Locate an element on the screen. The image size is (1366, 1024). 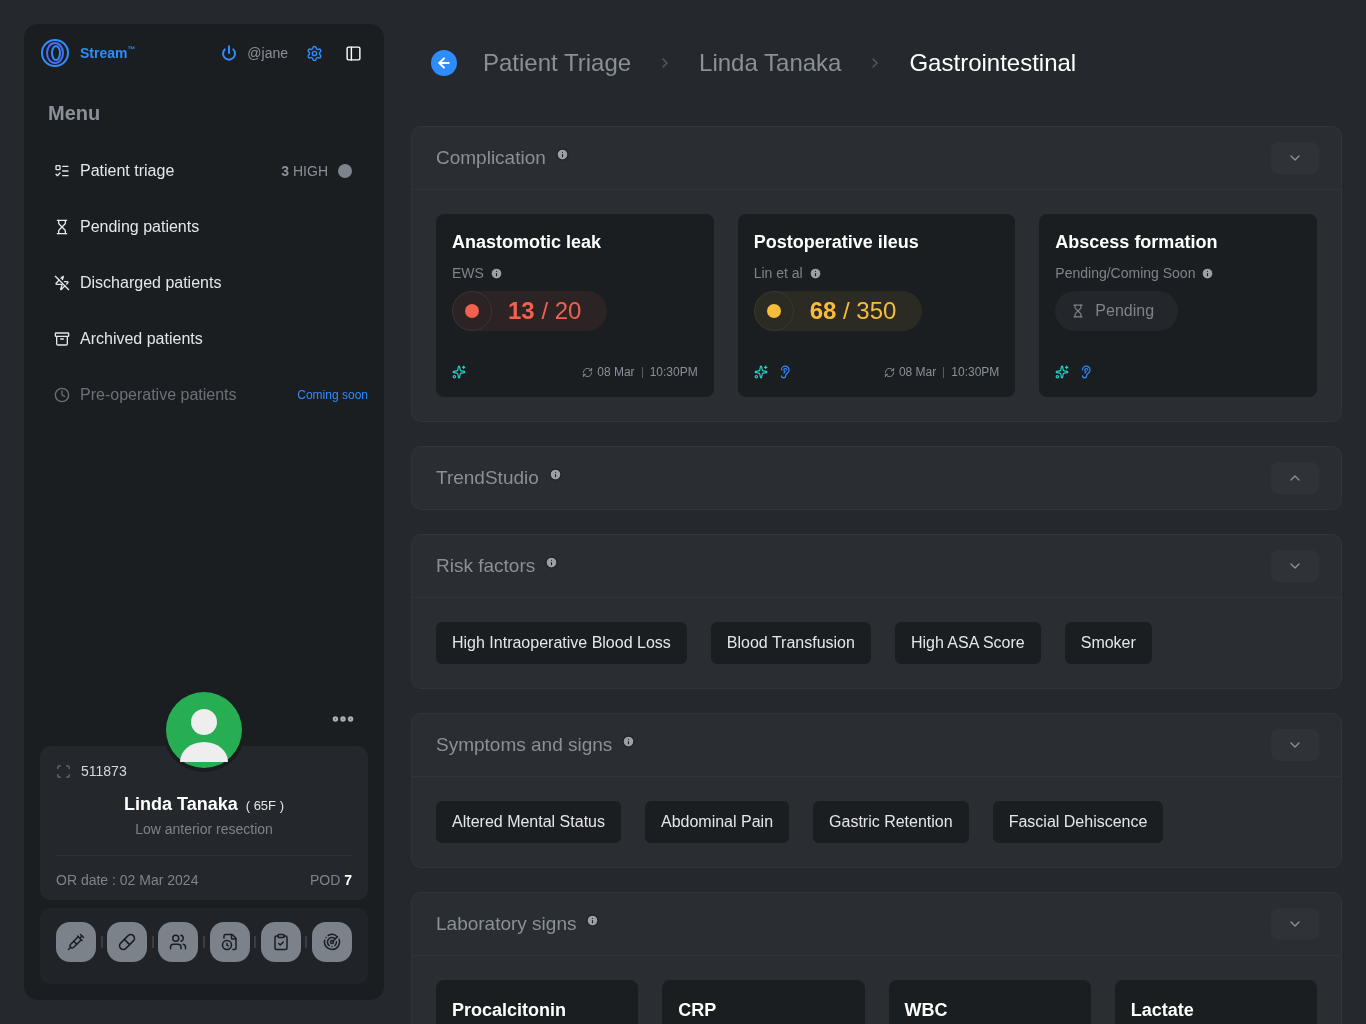
list-icon is located at coordinates (62, 171).